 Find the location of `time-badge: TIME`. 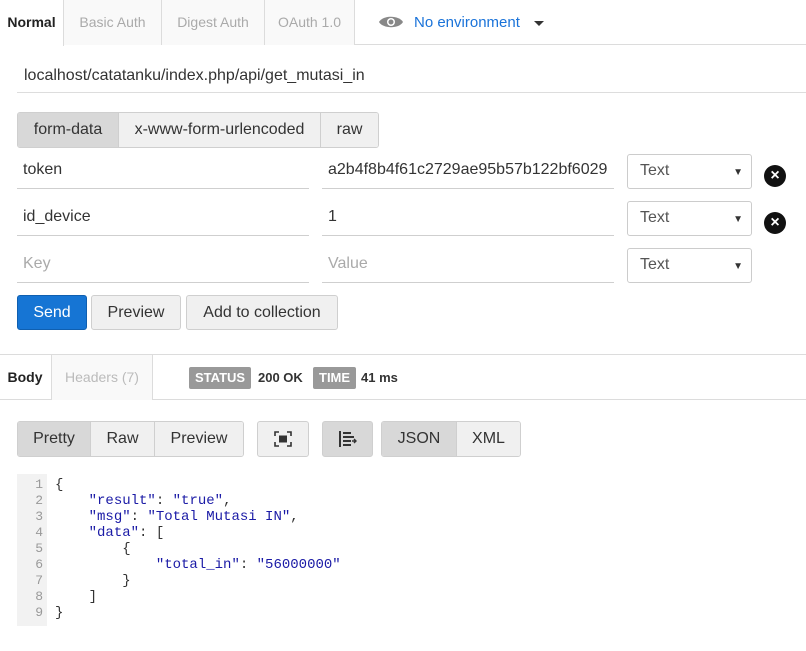

time-badge: TIME is located at coordinates (335, 378).